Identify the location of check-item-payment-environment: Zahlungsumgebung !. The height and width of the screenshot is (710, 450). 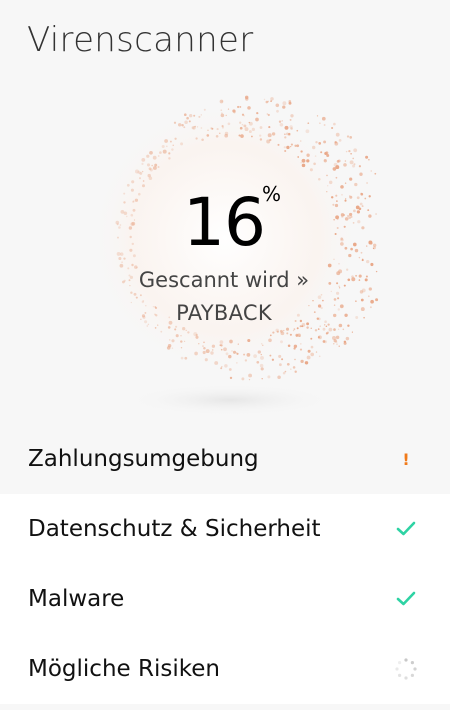
(225, 459).